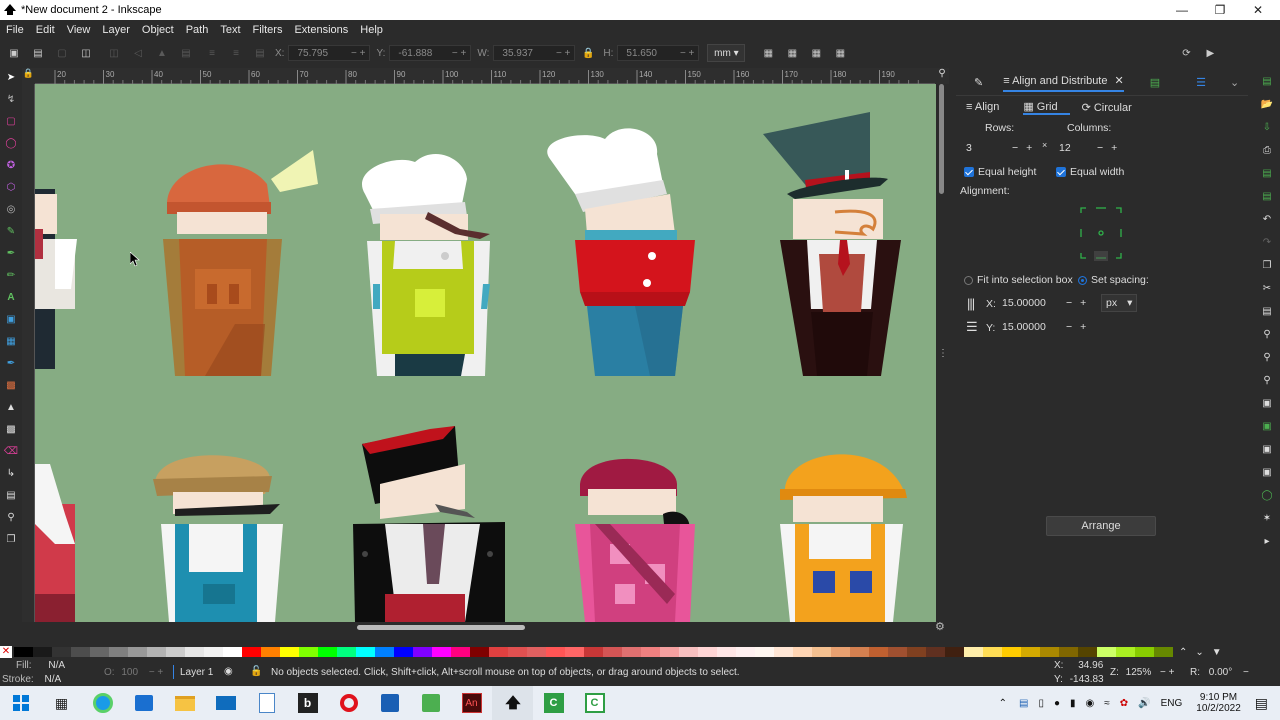  Describe the element at coordinates (11, 407) in the screenshot. I see `tweak-tool-icon: ▲` at that location.